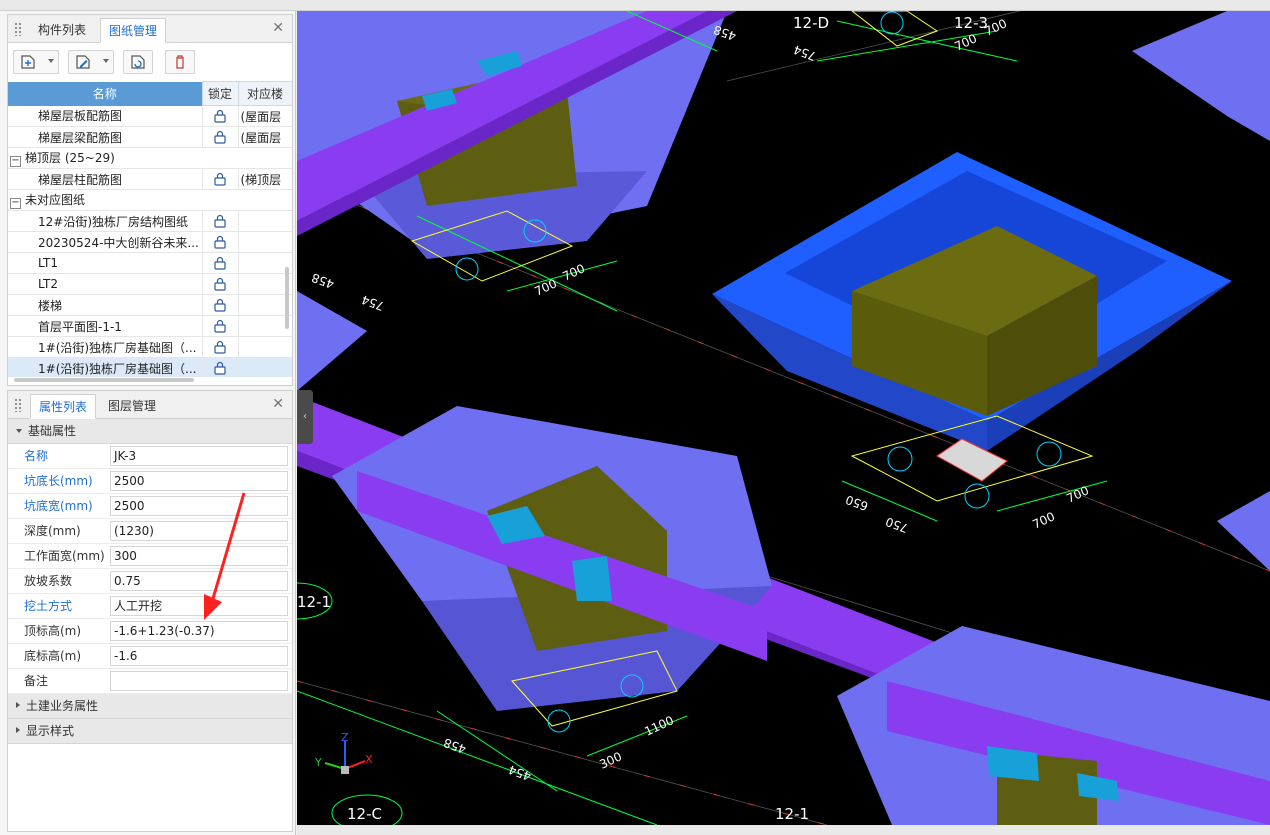  Describe the element at coordinates (332, 341) in the screenshot. I see `pit-left-mid` at that location.